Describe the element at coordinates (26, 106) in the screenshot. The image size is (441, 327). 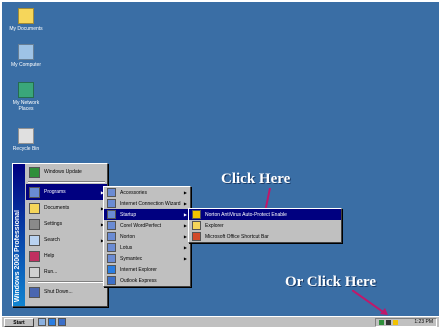
I see `desktop-icon-label: My Network Places` at that location.